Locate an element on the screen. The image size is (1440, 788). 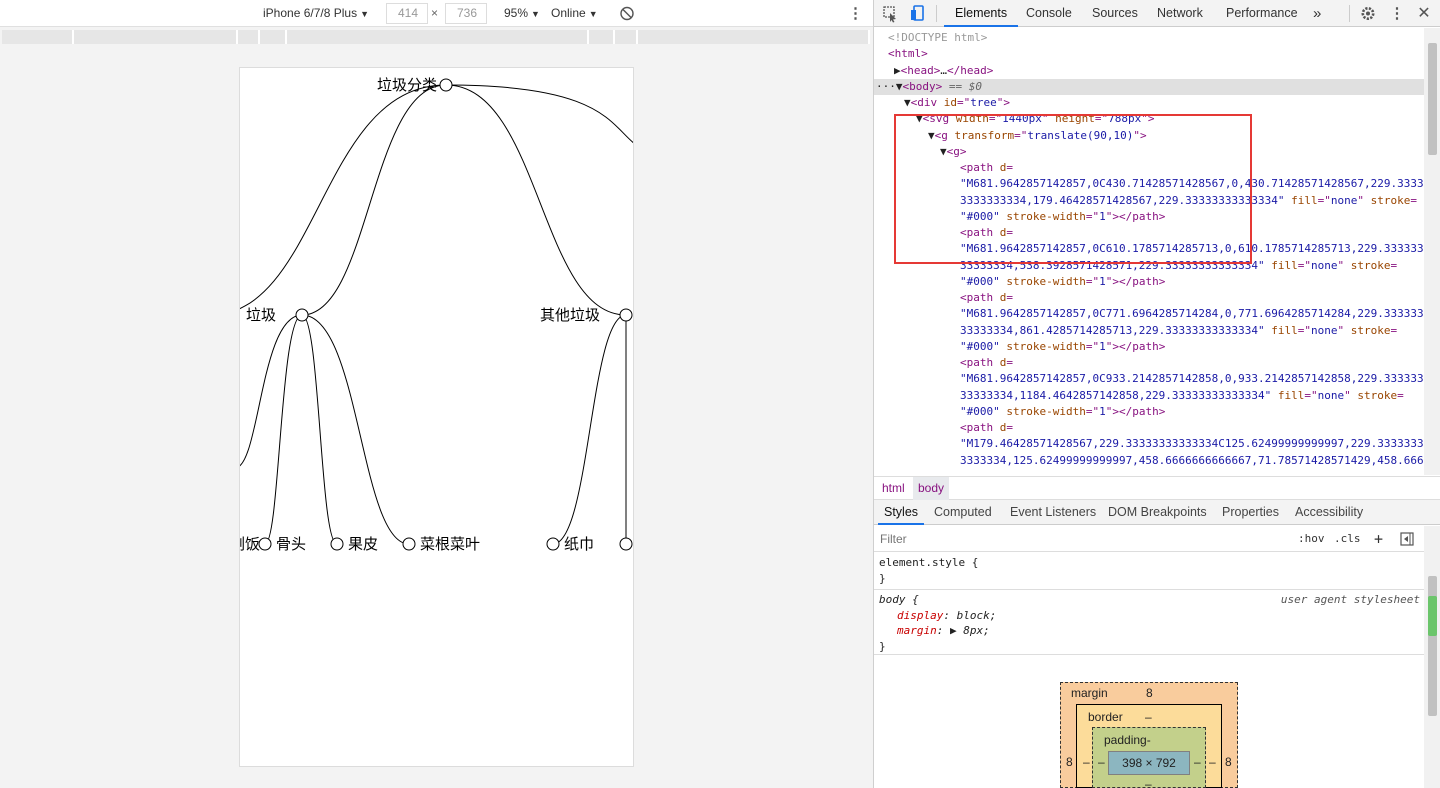
rotate-icon is located at coordinates (627, 13).